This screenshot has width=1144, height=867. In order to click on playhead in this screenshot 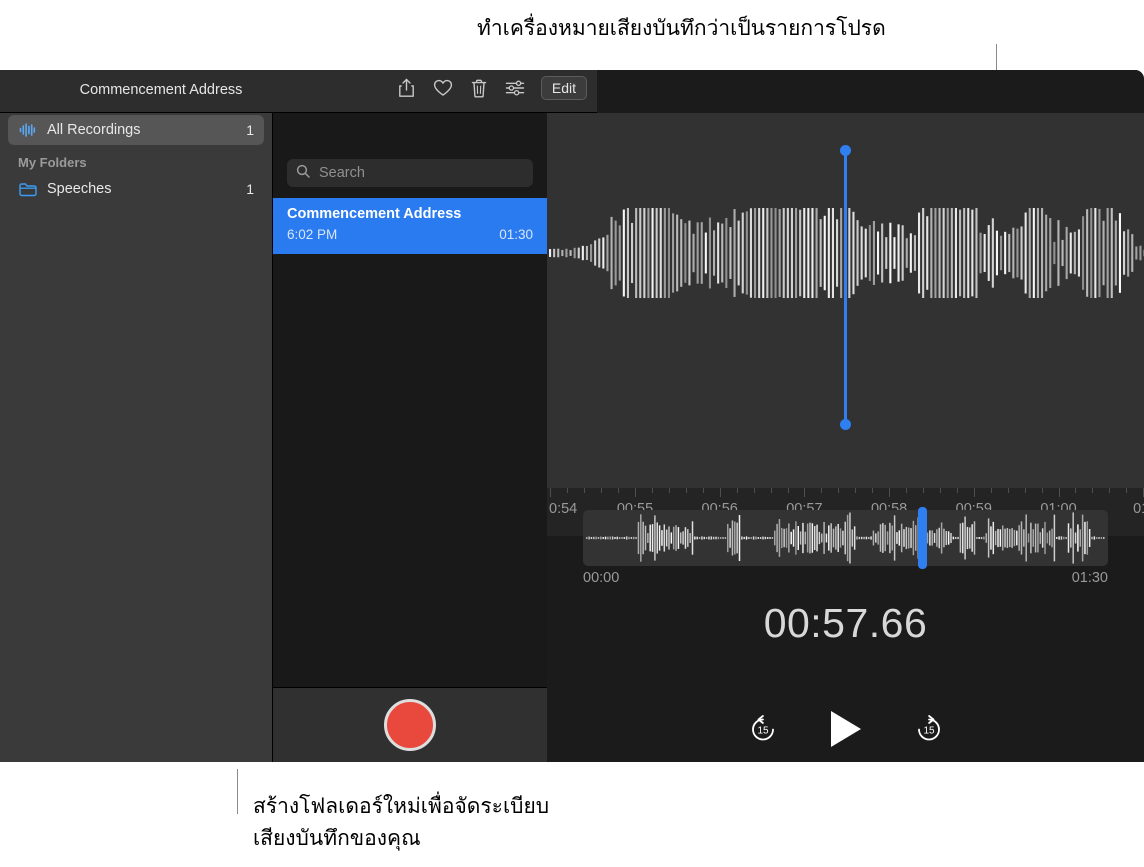, I will do `click(845, 287)`.